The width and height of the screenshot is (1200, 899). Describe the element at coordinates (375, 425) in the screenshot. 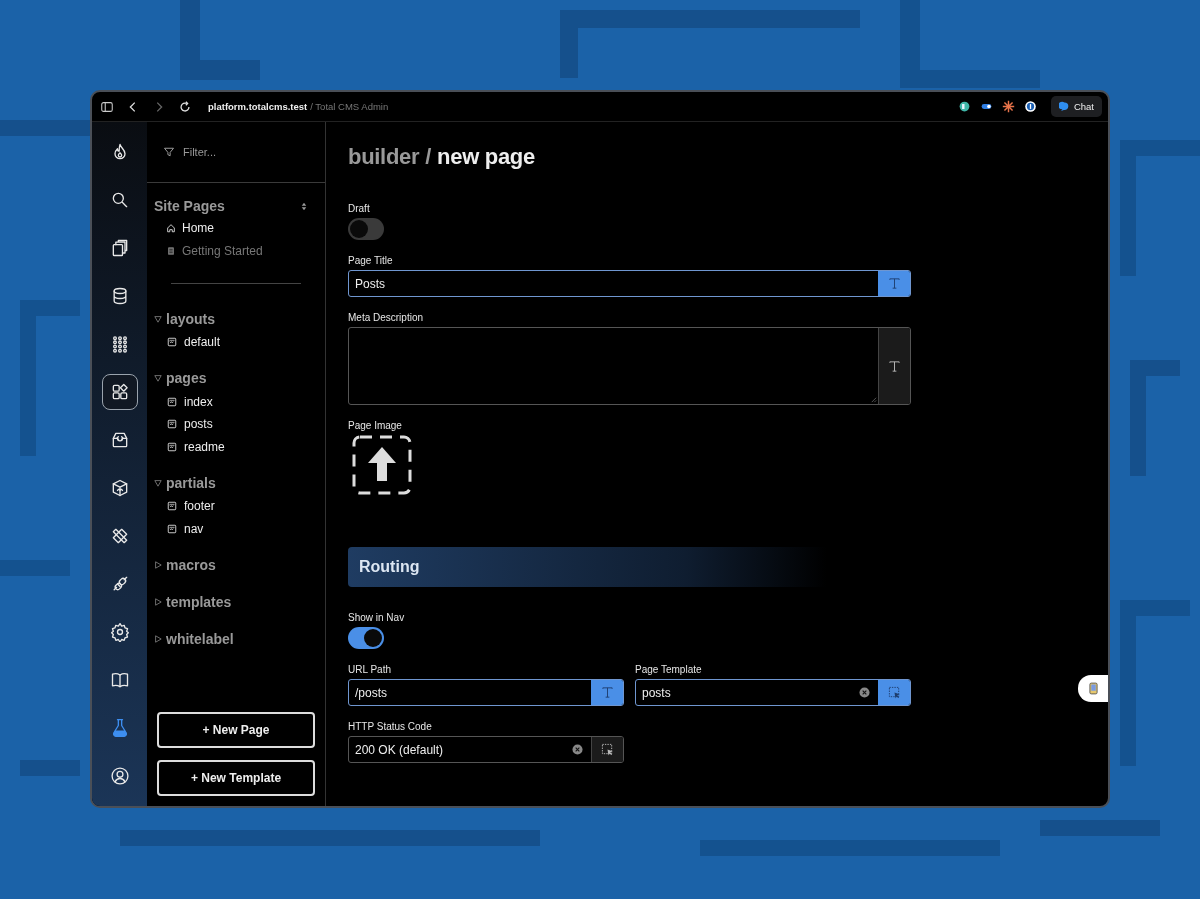

I see `field-label: Page Image` at that location.